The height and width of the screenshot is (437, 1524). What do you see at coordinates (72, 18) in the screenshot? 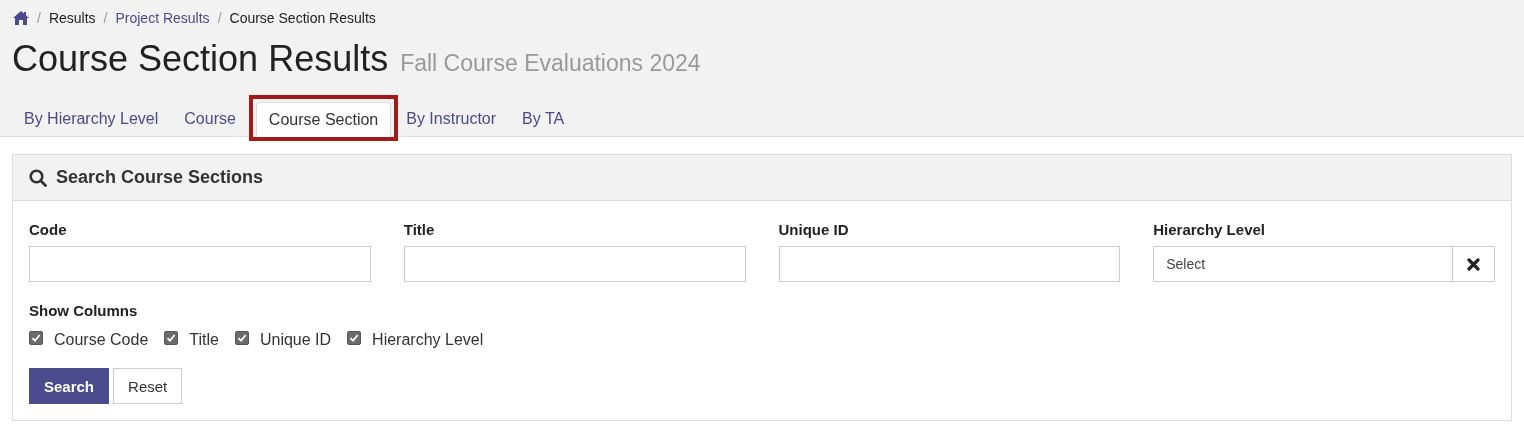
I see `breadcrumb-item: Results` at bounding box center [72, 18].